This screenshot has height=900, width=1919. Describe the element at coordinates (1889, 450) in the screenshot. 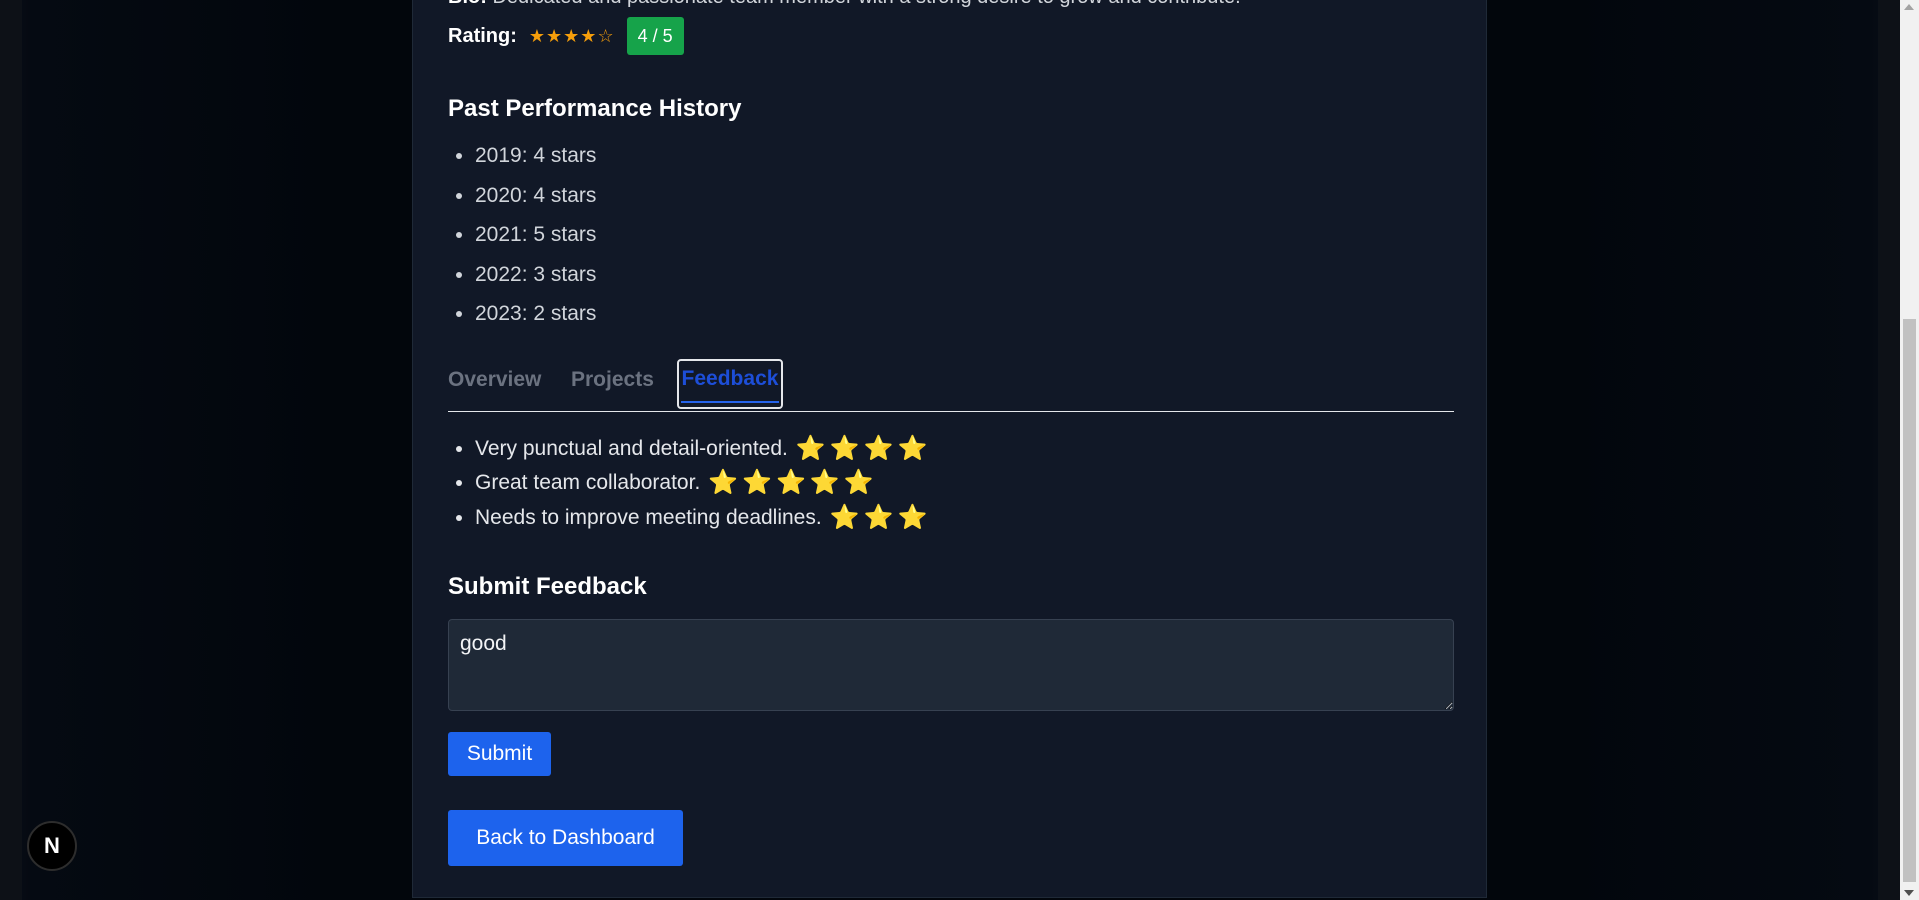

I see `right-gutter` at that location.